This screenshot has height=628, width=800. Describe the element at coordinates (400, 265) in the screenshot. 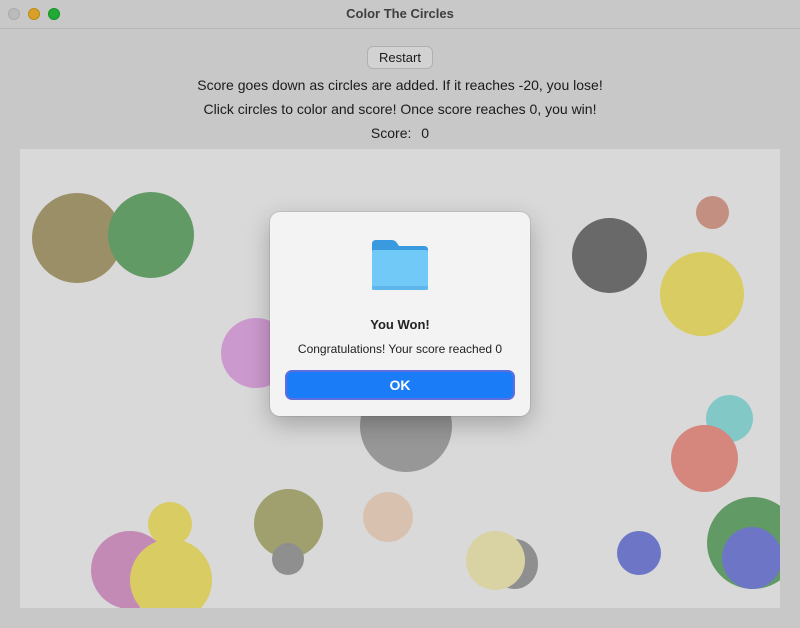

I see `folder-icon` at that location.